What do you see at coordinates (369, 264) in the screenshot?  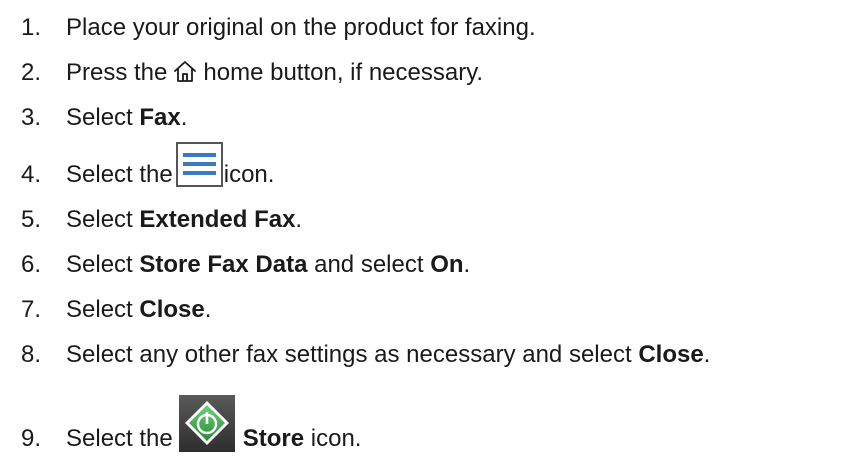 I see `step-text-part: and select` at bounding box center [369, 264].